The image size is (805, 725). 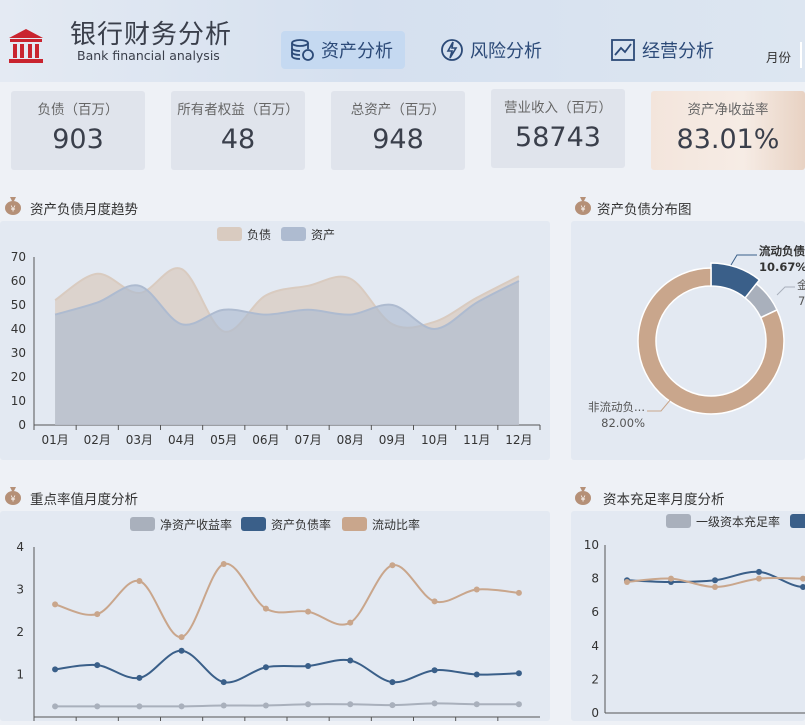 What do you see at coordinates (181, 440) in the screenshot?
I see `x-tick-label: 04月` at bounding box center [181, 440].